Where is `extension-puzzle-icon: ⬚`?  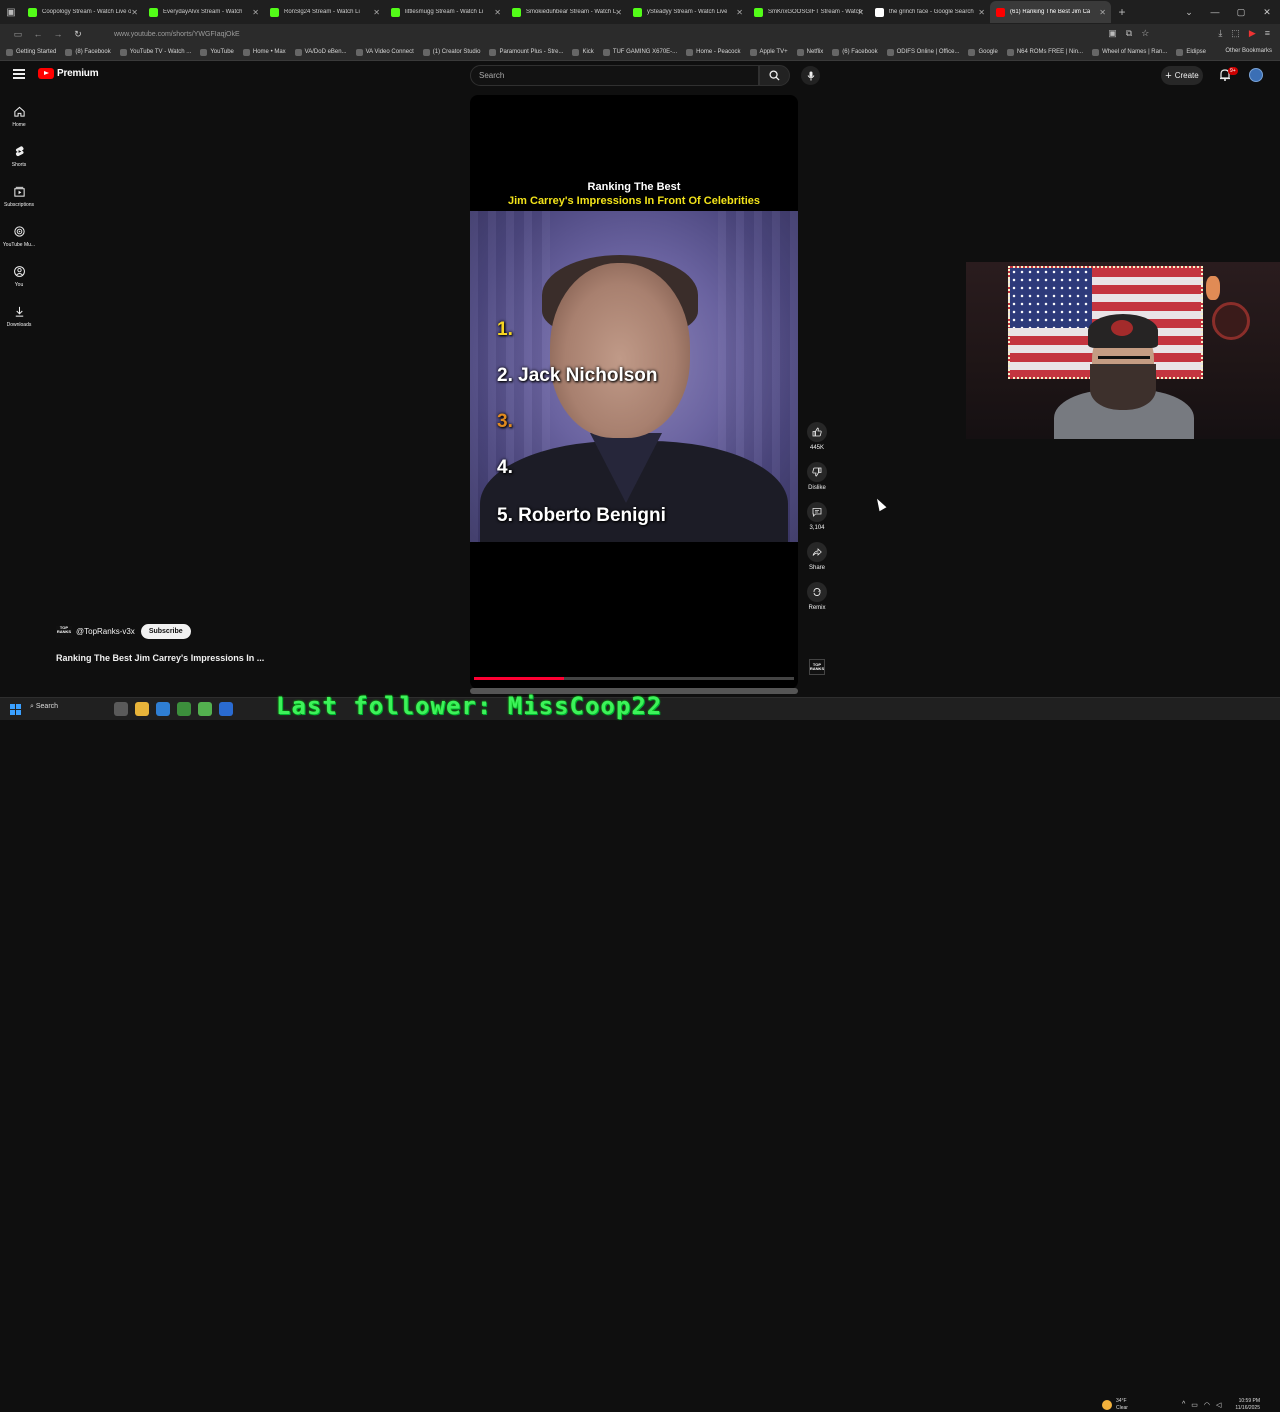
extension-puzzle-icon: ⬚ is located at coordinates (1235, 33).